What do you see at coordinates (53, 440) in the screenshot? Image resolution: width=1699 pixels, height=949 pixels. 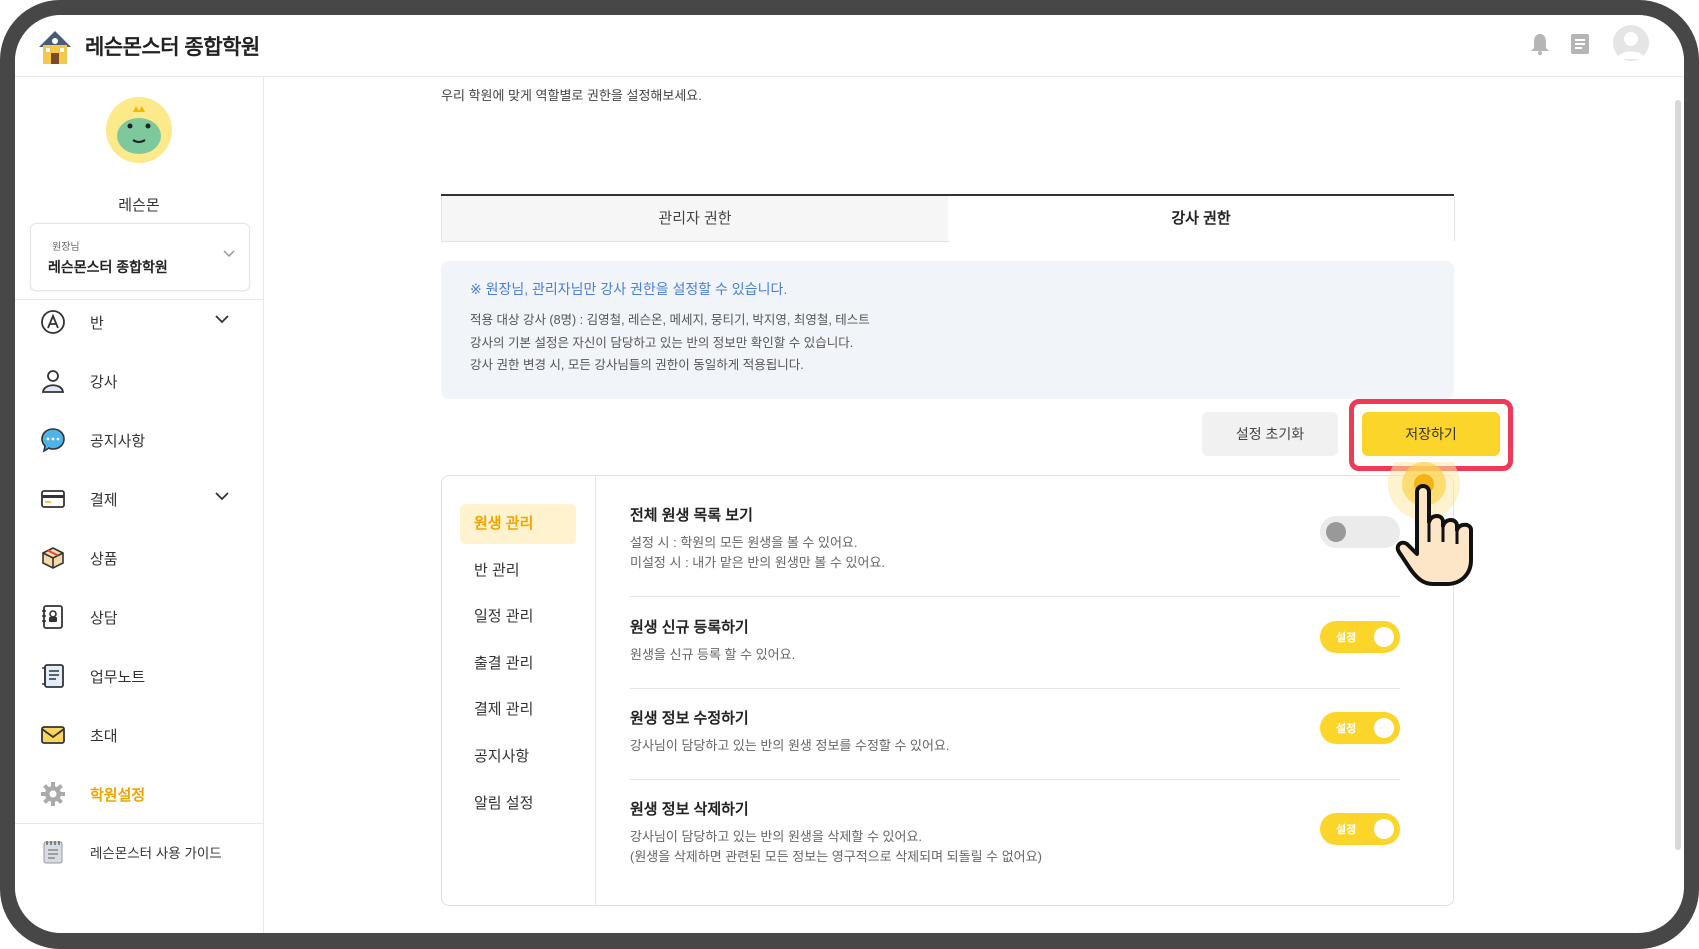 I see `chat-bubble-icon` at bounding box center [53, 440].